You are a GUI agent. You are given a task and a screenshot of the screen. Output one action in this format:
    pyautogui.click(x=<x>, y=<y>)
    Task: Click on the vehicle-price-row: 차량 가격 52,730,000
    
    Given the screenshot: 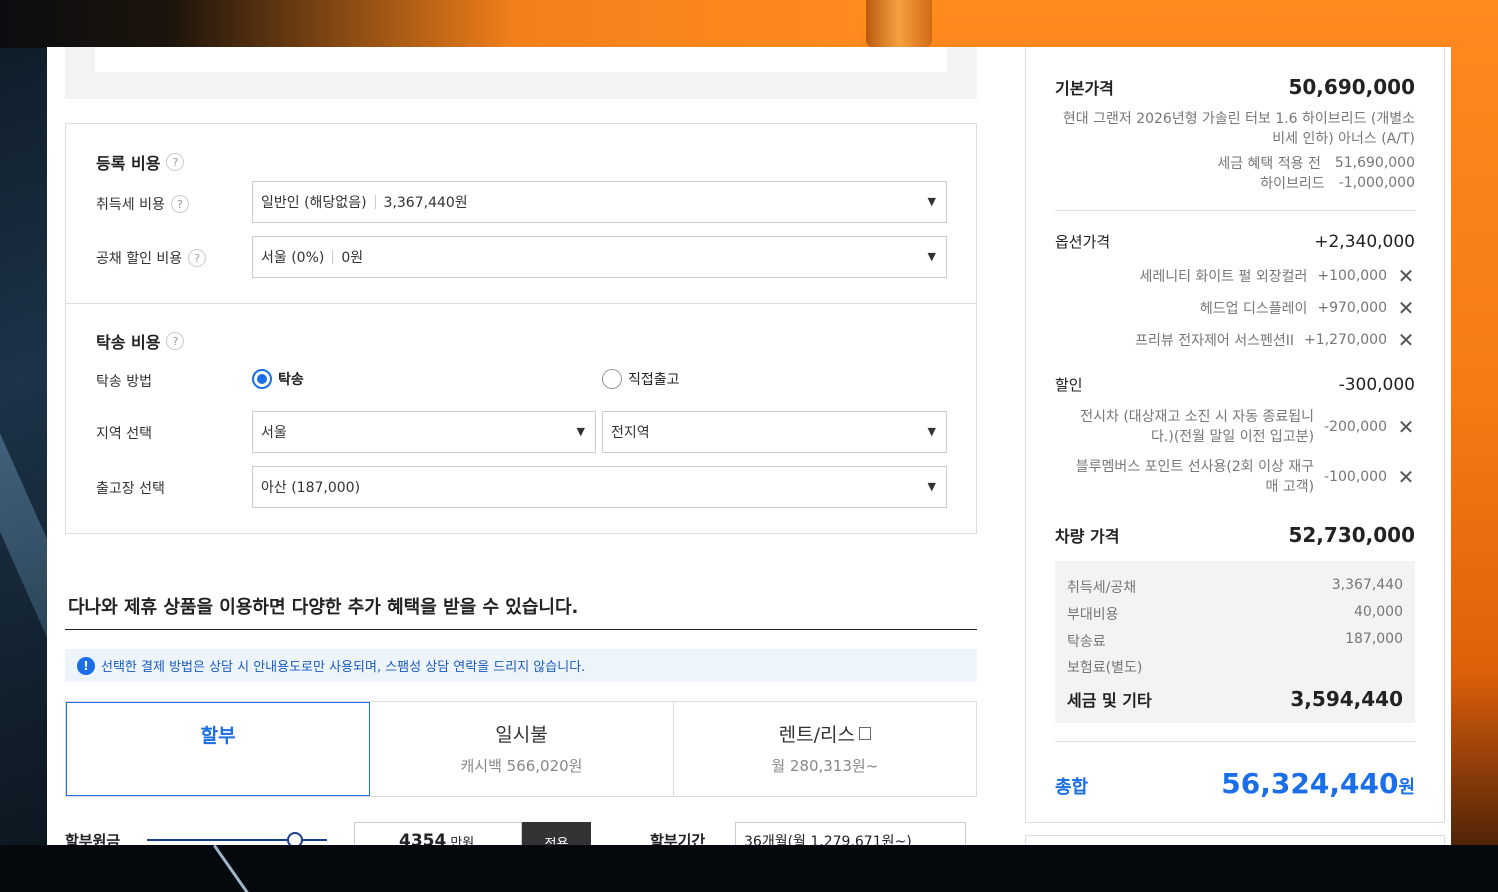 What is the action you would take?
    pyautogui.click(x=1235, y=535)
    